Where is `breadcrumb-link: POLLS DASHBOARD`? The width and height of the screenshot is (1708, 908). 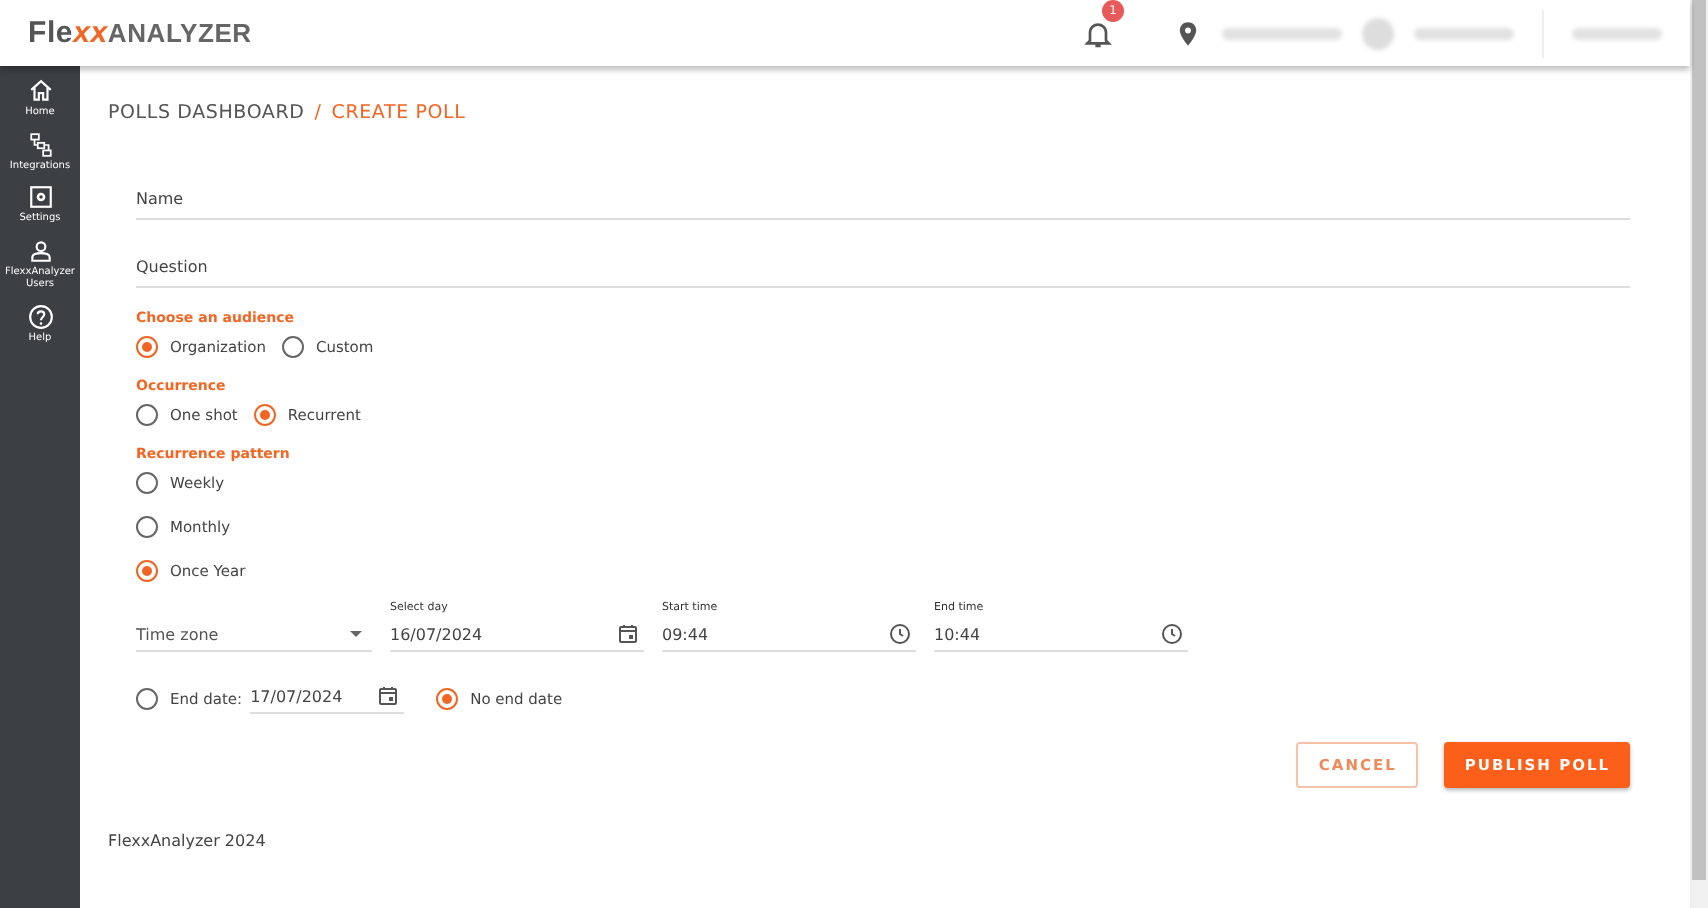 breadcrumb-link: POLLS DASHBOARD is located at coordinates (206, 113).